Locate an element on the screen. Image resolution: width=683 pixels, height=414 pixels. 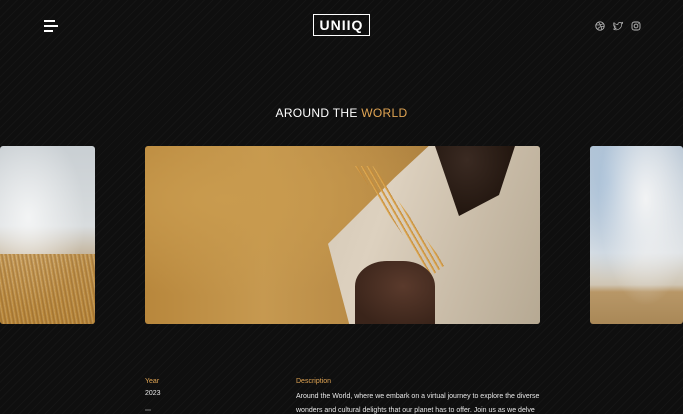
year-value: 2023 is located at coordinates (153, 393).